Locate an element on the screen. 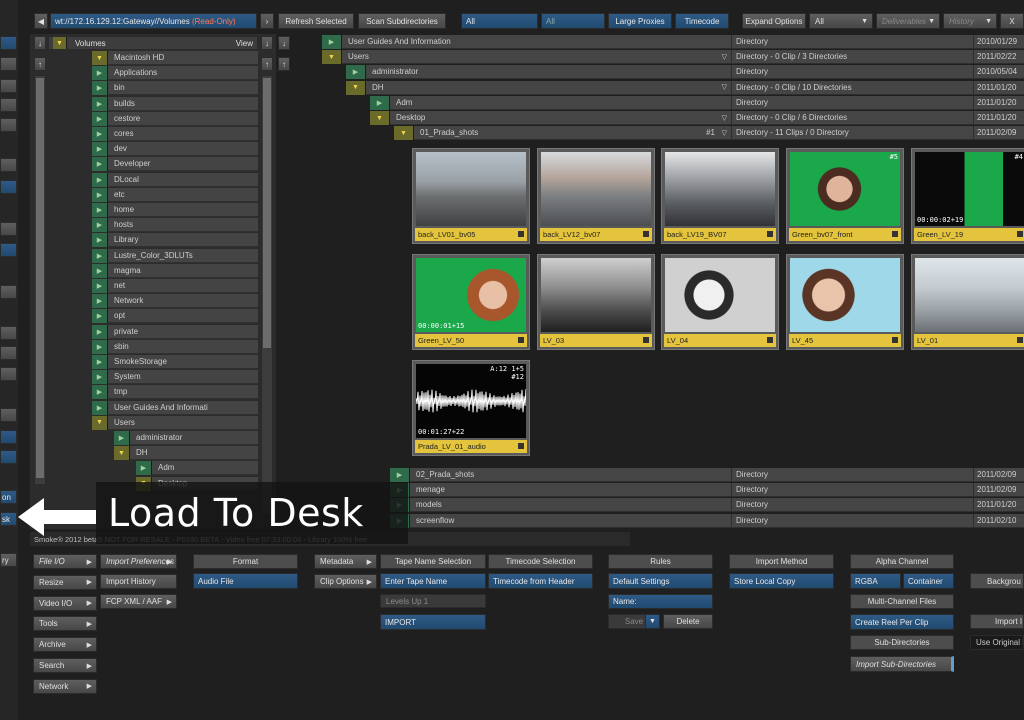 The height and width of the screenshot is (720, 1024). side-menu-button: Network ▶ is located at coordinates (65, 686).